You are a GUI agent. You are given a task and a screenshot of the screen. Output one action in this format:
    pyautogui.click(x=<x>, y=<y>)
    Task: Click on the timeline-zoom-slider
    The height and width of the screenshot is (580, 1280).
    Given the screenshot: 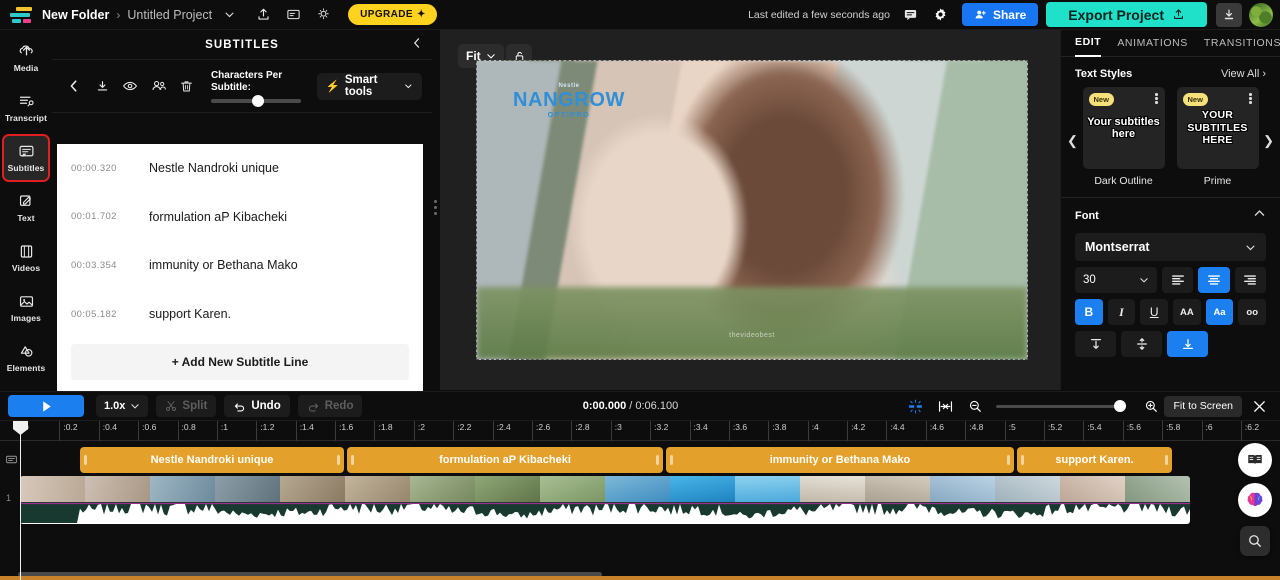 What is the action you would take?
    pyautogui.click(x=1061, y=406)
    